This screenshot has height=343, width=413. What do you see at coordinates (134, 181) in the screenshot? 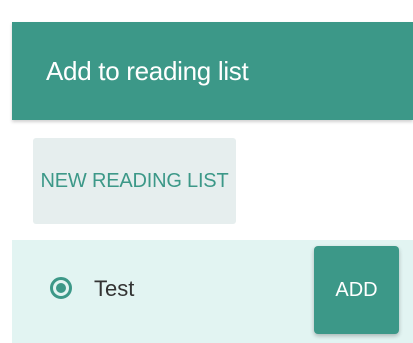
I see `new-reading-list-button: NEW READING LIST` at bounding box center [134, 181].